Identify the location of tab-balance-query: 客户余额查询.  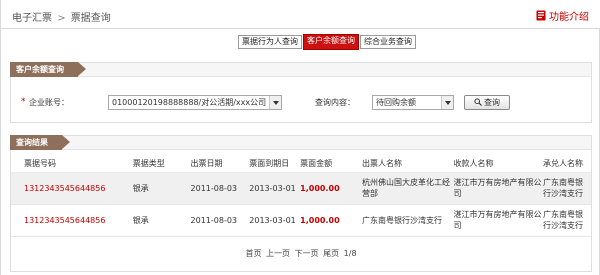
(331, 42).